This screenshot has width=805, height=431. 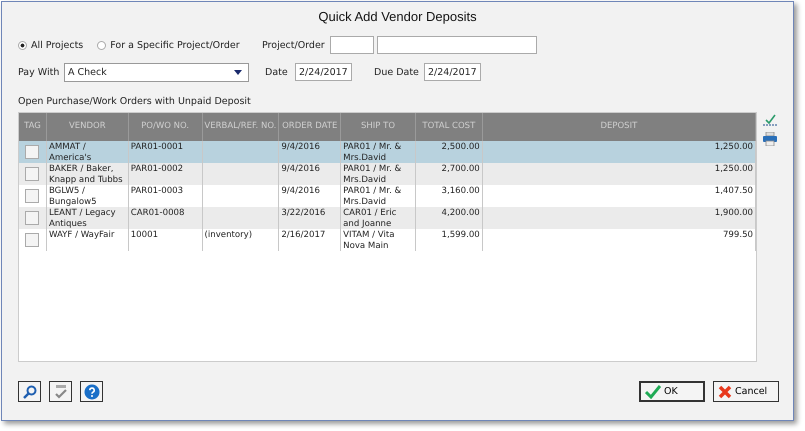 I want to click on date-field: 2/24/2017, so click(x=323, y=72).